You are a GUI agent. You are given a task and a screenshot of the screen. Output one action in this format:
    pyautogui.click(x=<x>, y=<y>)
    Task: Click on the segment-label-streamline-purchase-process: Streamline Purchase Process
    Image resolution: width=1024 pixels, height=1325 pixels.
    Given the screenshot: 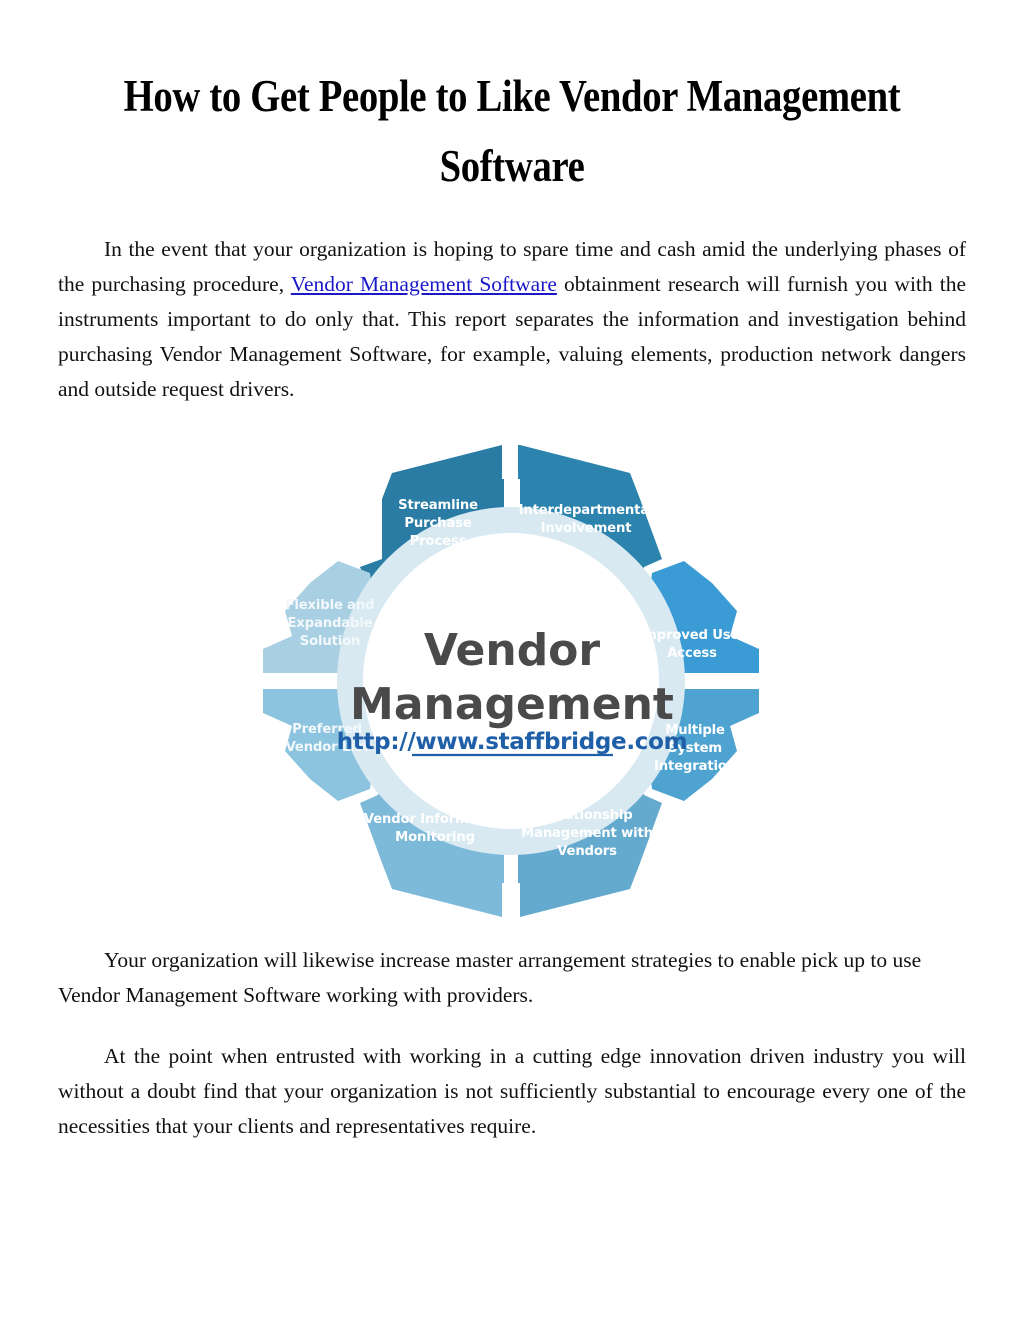 What is the action you would take?
    pyautogui.click(x=438, y=523)
    